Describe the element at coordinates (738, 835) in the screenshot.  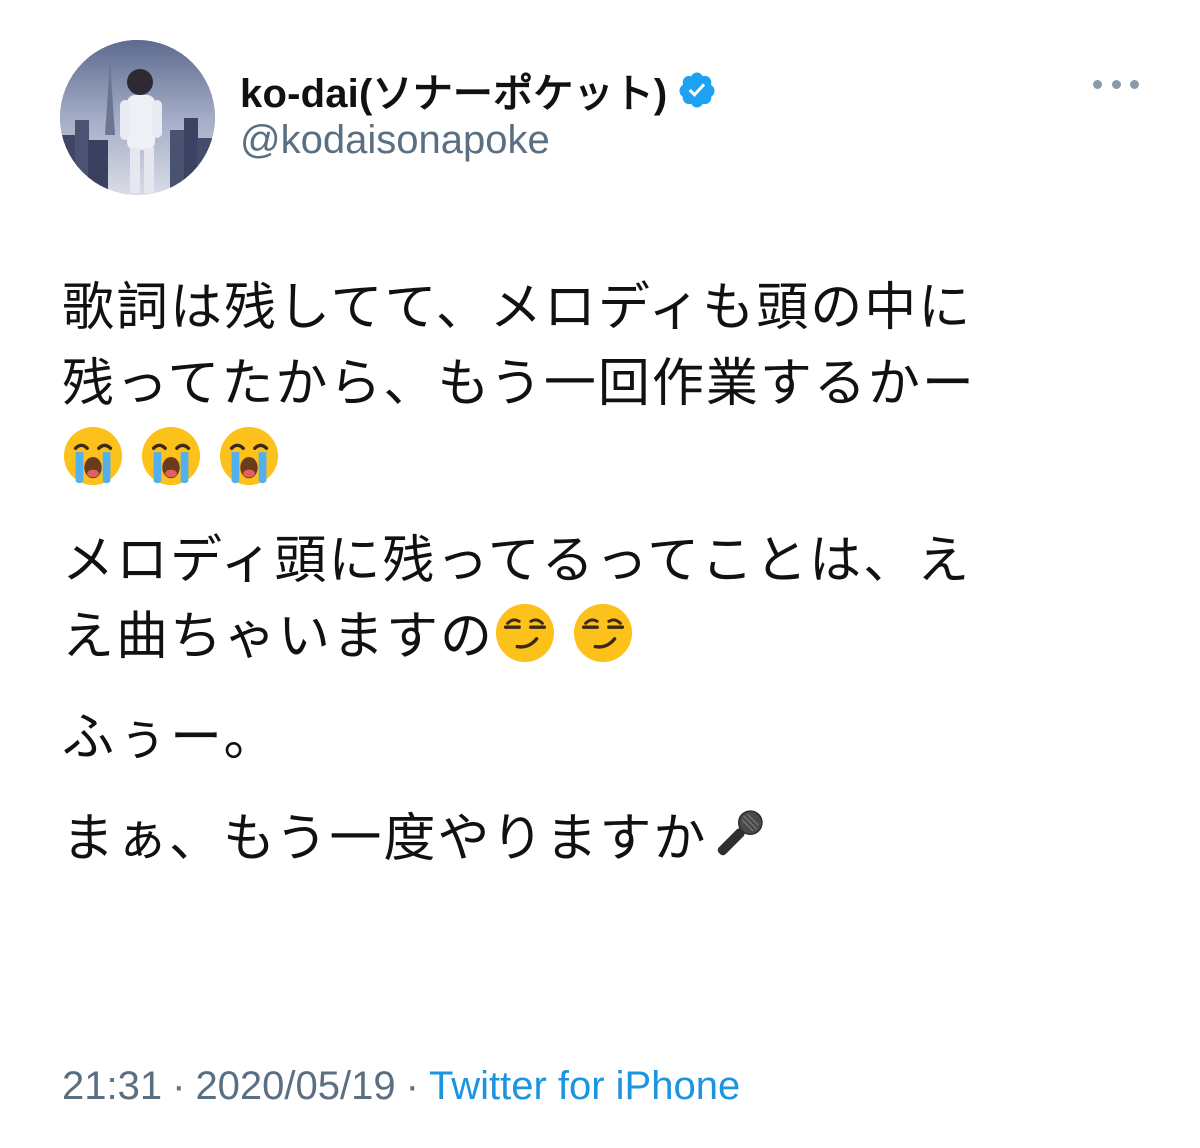
I see `microphone-icon` at that location.